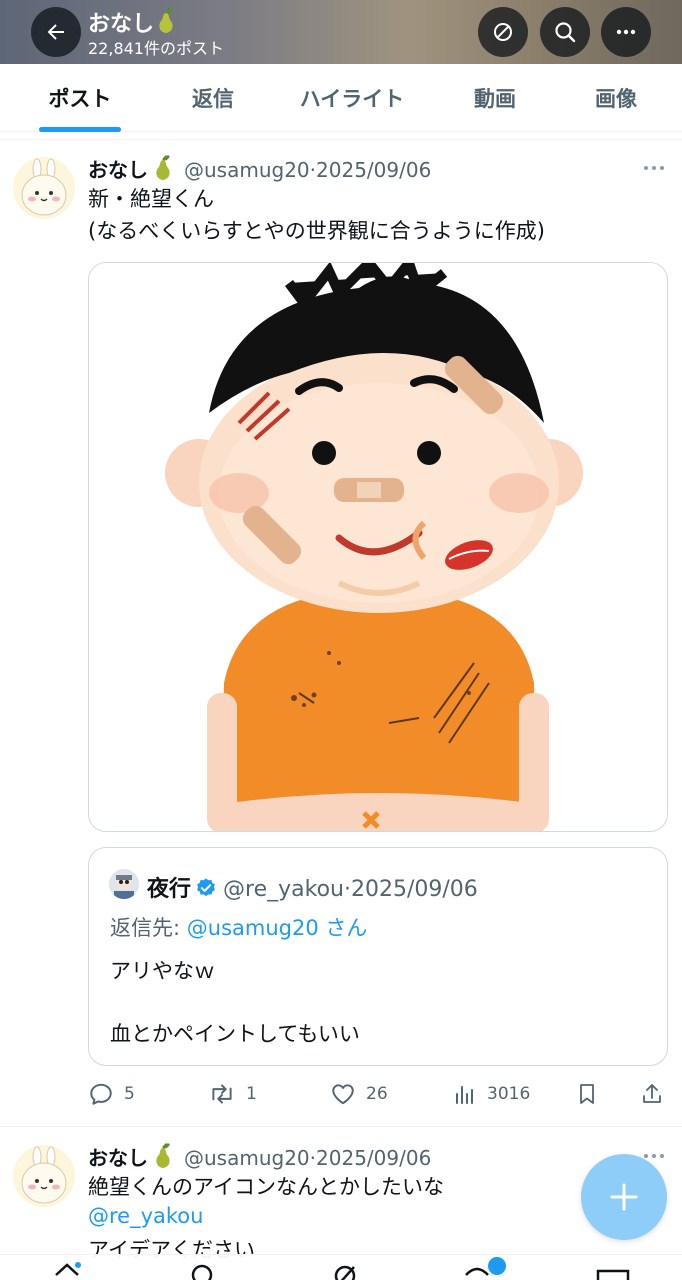  What do you see at coordinates (341, 1126) in the screenshot?
I see `post-divider` at bounding box center [341, 1126].